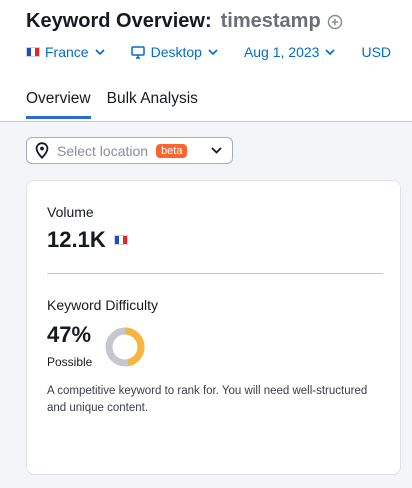 The height and width of the screenshot is (488, 412). I want to click on country-filter: France, so click(65, 52).